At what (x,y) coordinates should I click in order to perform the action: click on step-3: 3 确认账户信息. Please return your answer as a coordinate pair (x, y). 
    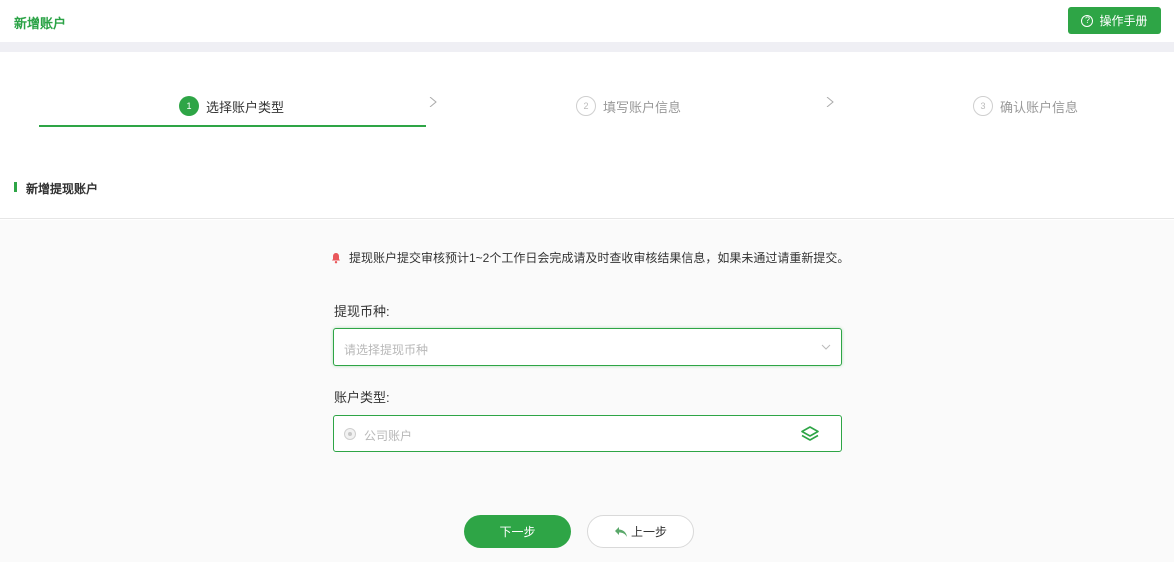
    Looking at the image, I should click on (1025, 106).